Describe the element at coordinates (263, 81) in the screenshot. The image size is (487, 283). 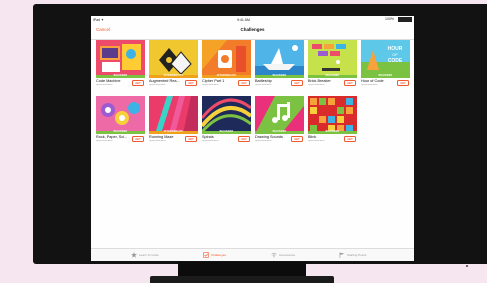
I see `challenge-title: Battleship` at that location.